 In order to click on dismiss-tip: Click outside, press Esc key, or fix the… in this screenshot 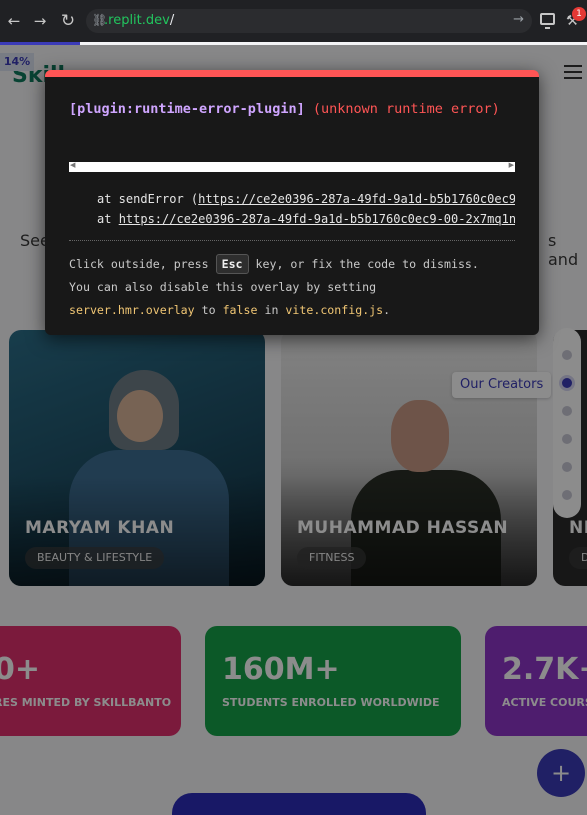, I will do `click(292, 287)`.